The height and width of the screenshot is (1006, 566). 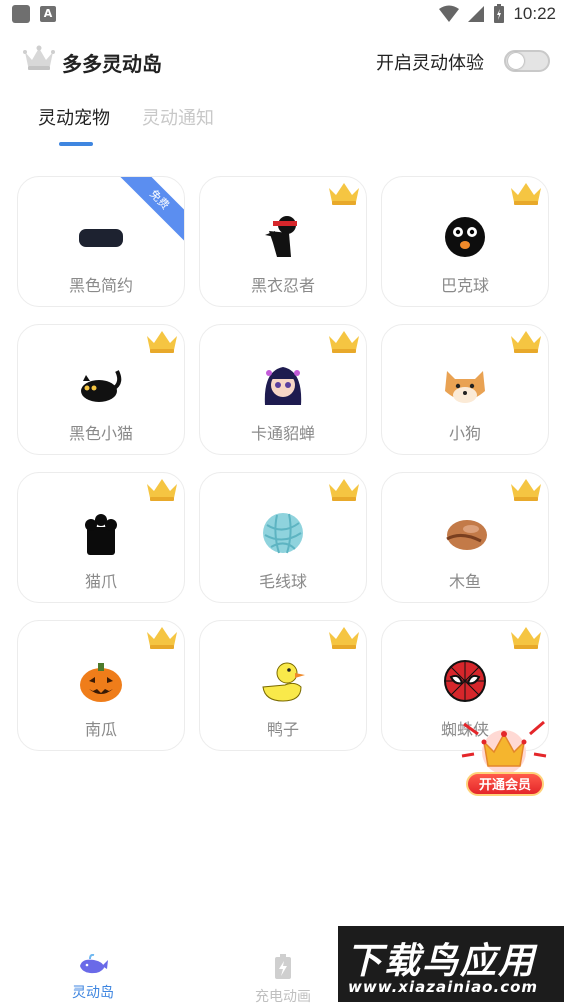 I want to click on pet-card-diaochan: 卡通貂蝉, so click(x=283, y=389).